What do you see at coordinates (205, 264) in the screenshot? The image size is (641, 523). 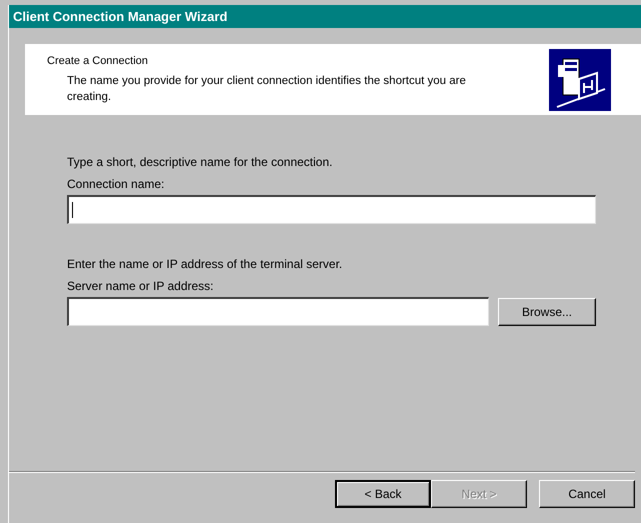 I see `instruction-text: Enter the name or IP address of the terminal server.` at bounding box center [205, 264].